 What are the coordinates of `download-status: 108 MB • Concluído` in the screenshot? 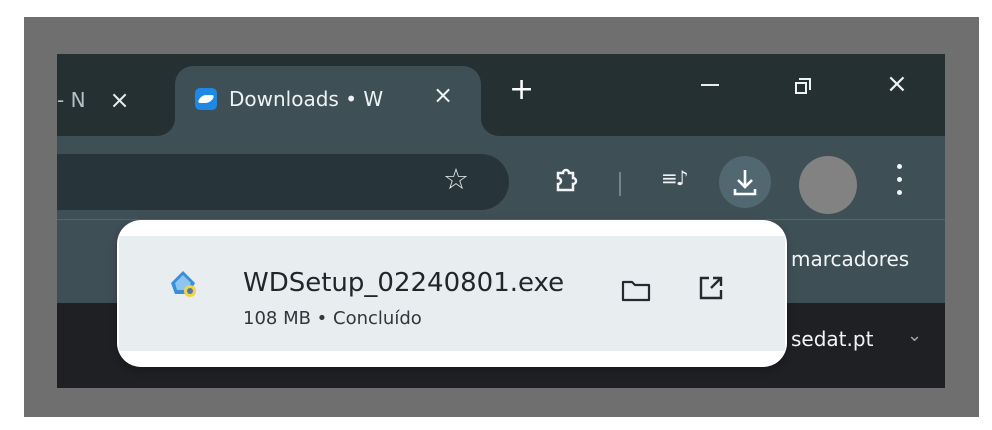 It's located at (332, 318).